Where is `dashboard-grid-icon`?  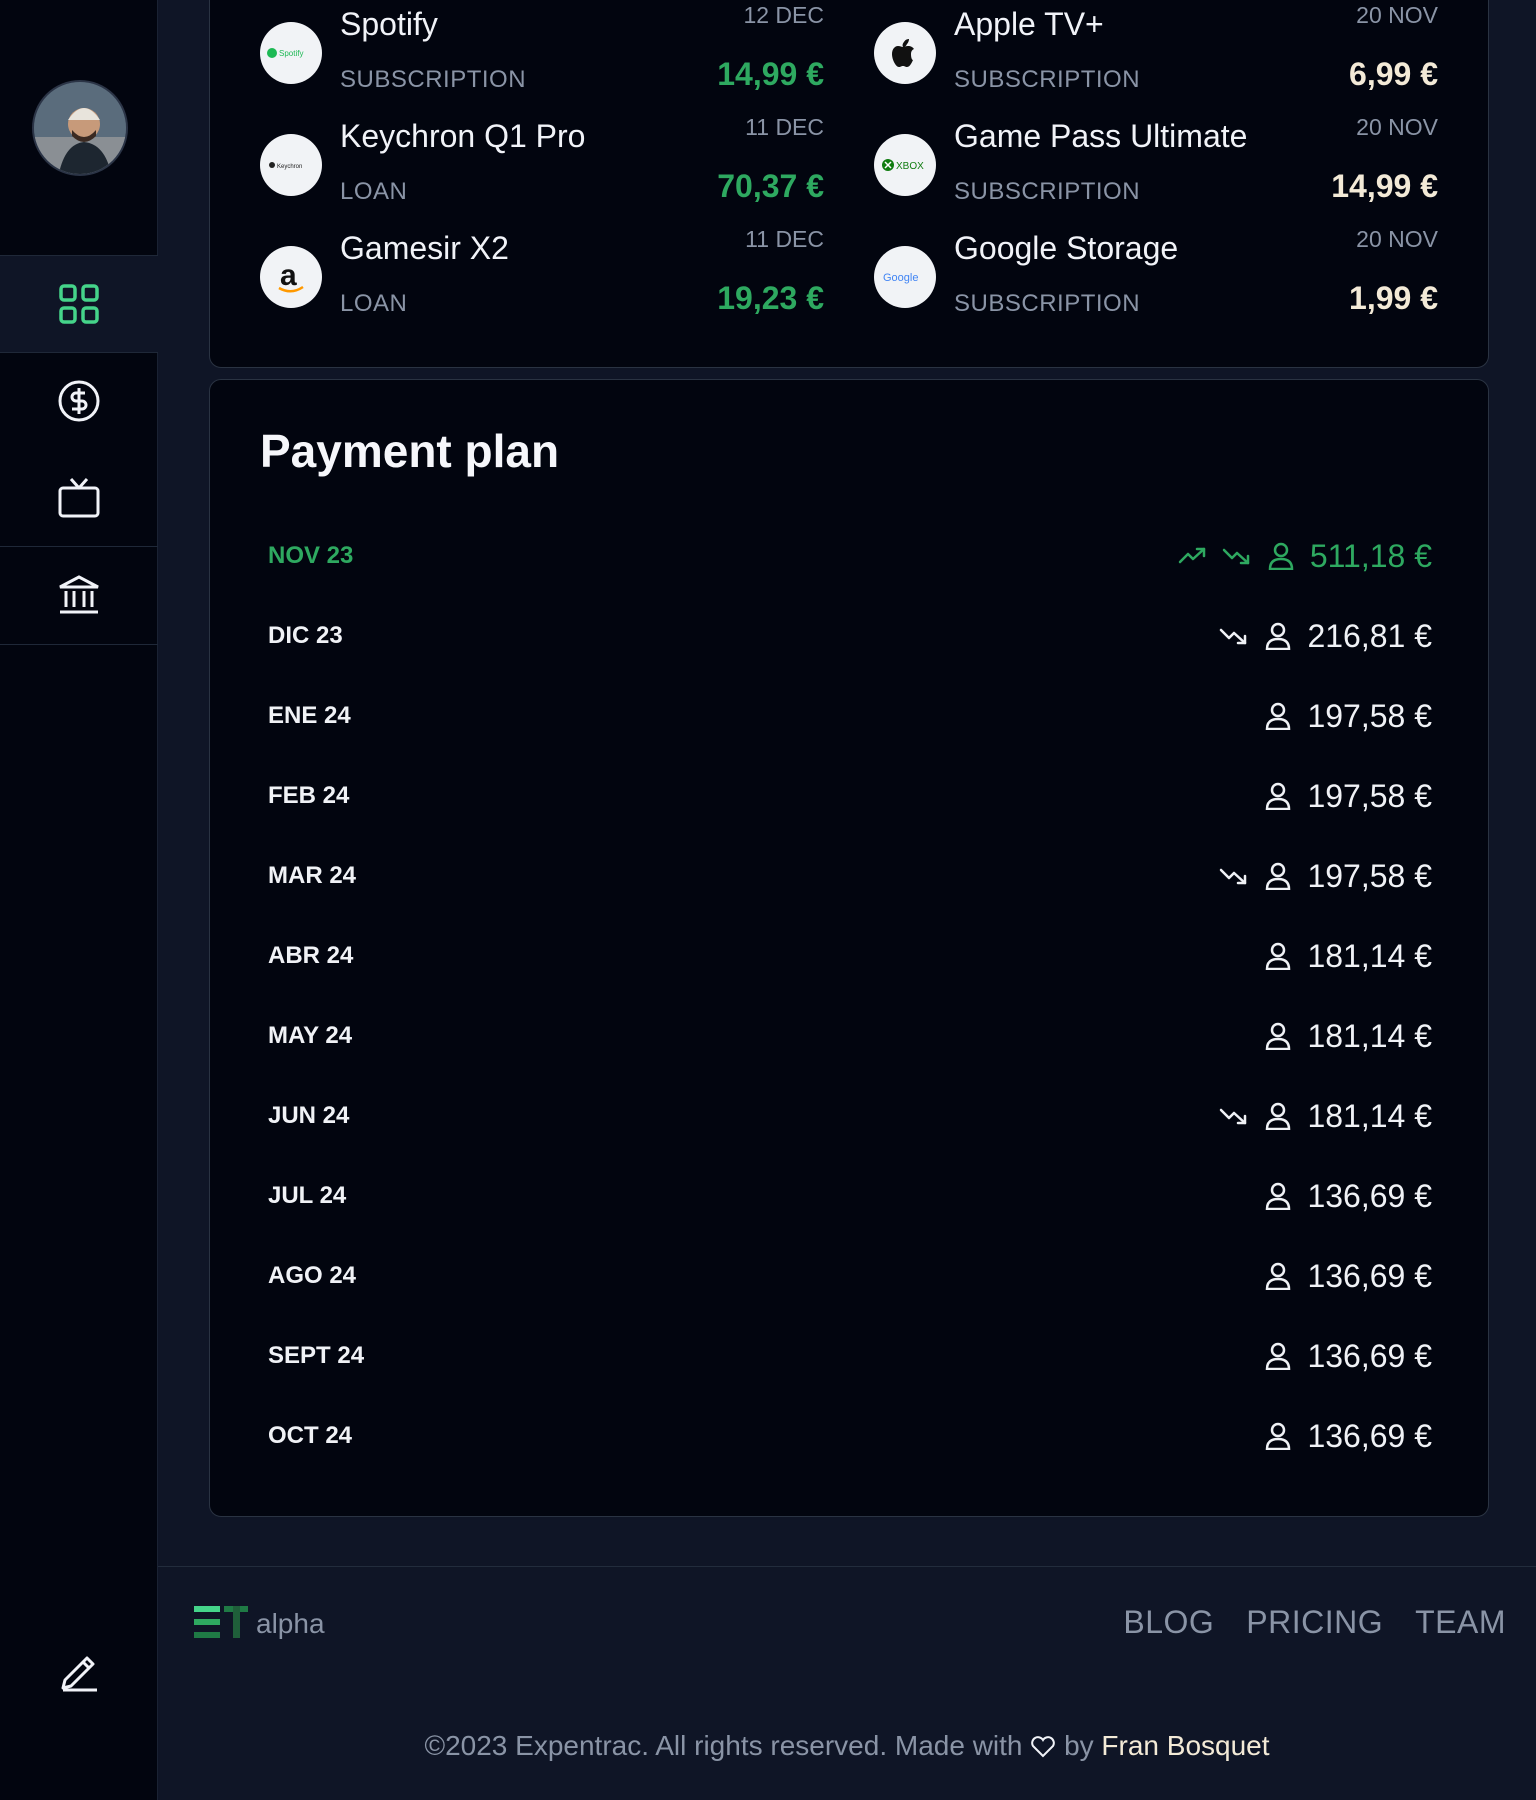
dashboard-grid-icon is located at coordinates (79, 304).